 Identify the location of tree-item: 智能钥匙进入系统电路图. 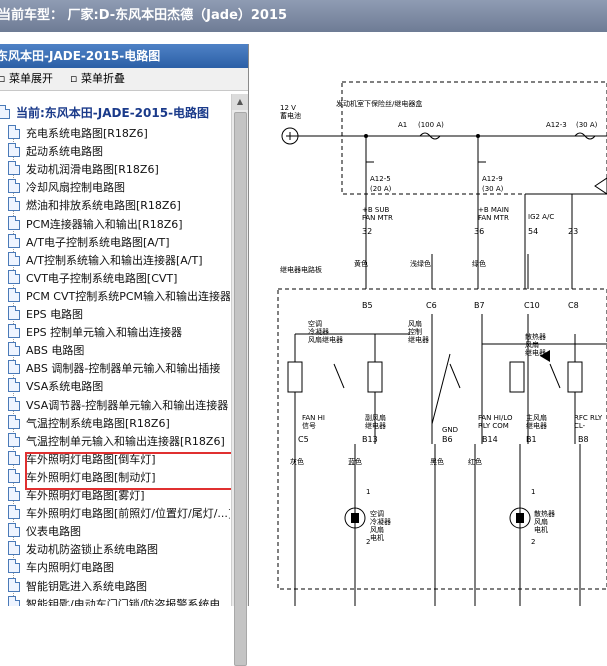
(77, 586).